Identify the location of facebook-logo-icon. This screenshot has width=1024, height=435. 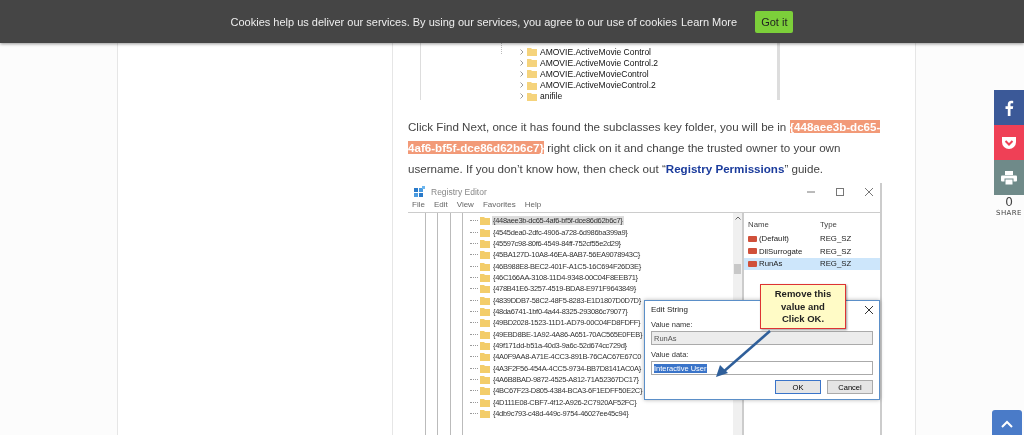
(1009, 107).